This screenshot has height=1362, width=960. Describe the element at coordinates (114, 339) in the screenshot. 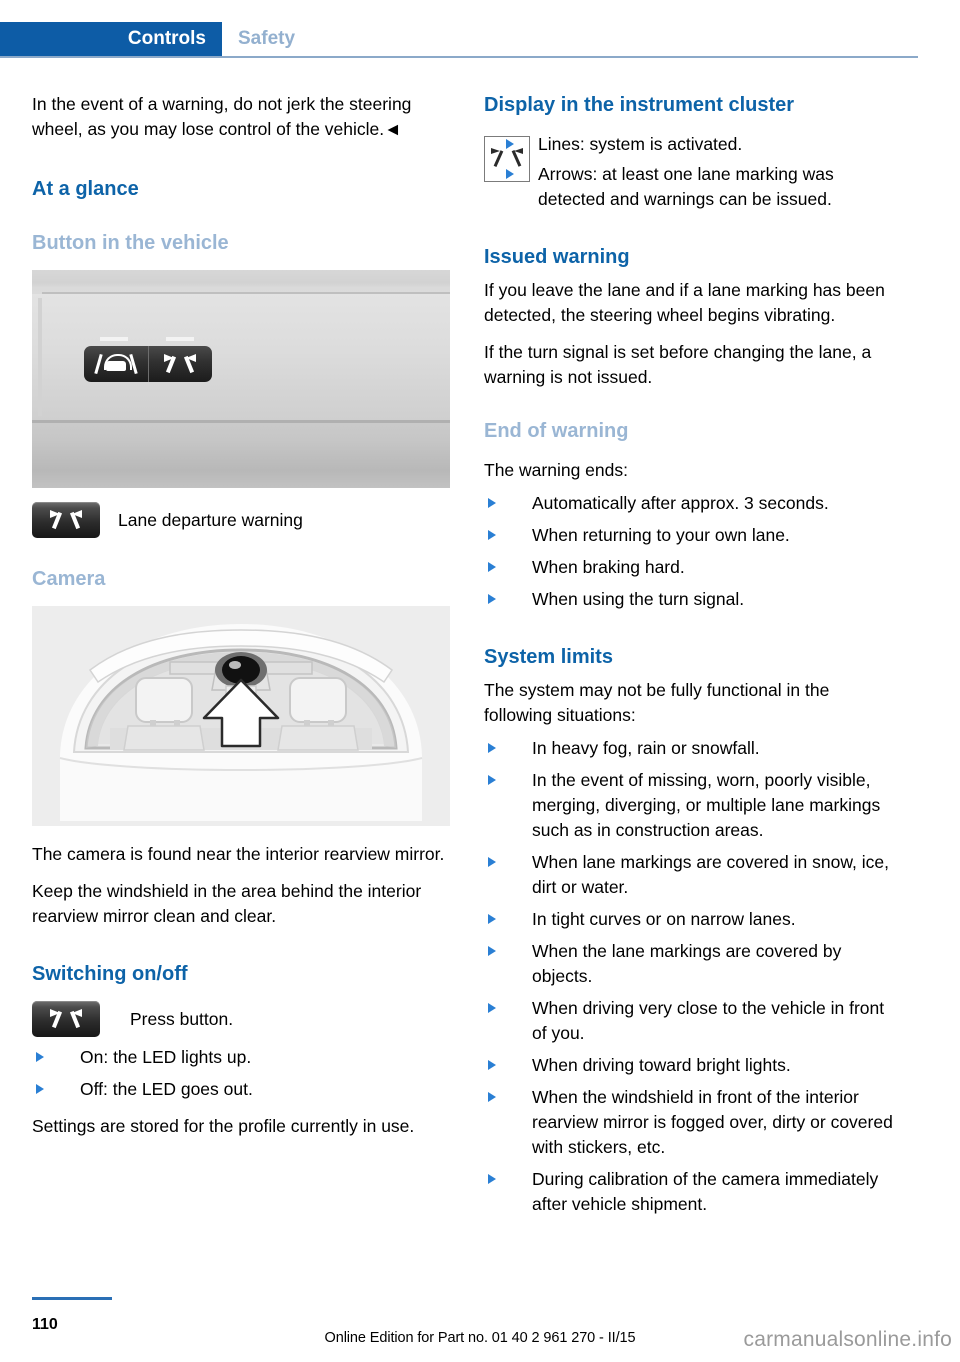

I see `led-indicator-left` at that location.